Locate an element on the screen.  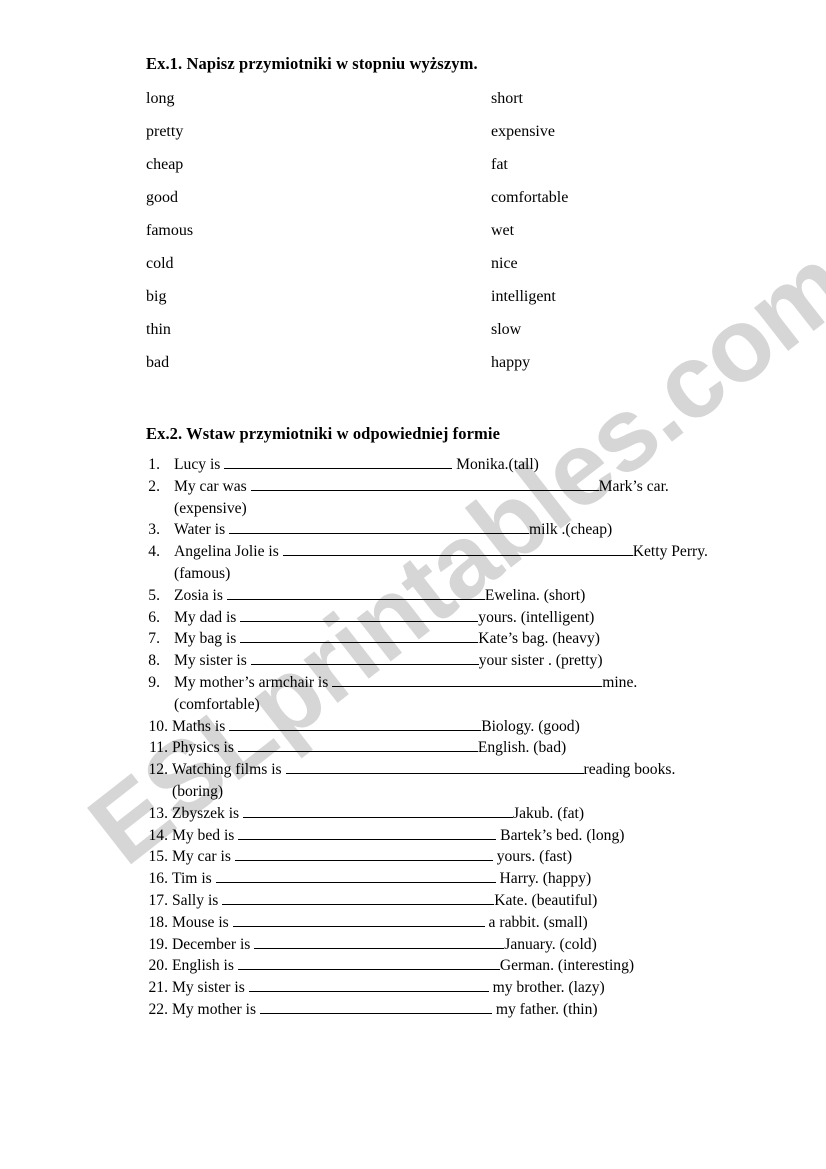
item-text-after-blank: milk .(cheap) is located at coordinates (571, 530).